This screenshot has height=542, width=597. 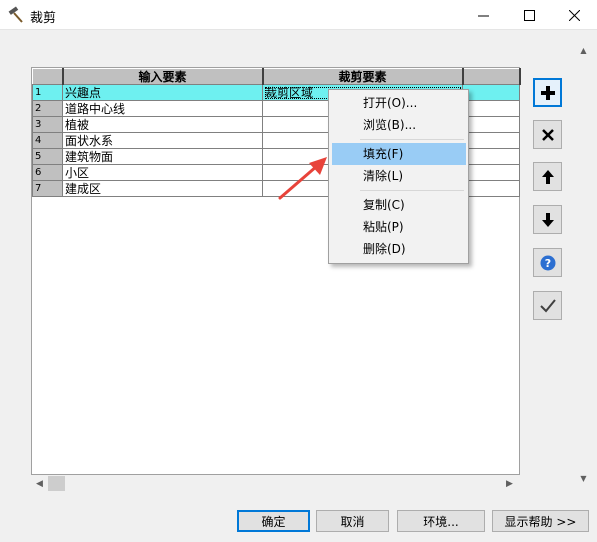 What do you see at coordinates (163, 76) in the screenshot?
I see `header-input-features: 输入要素` at bounding box center [163, 76].